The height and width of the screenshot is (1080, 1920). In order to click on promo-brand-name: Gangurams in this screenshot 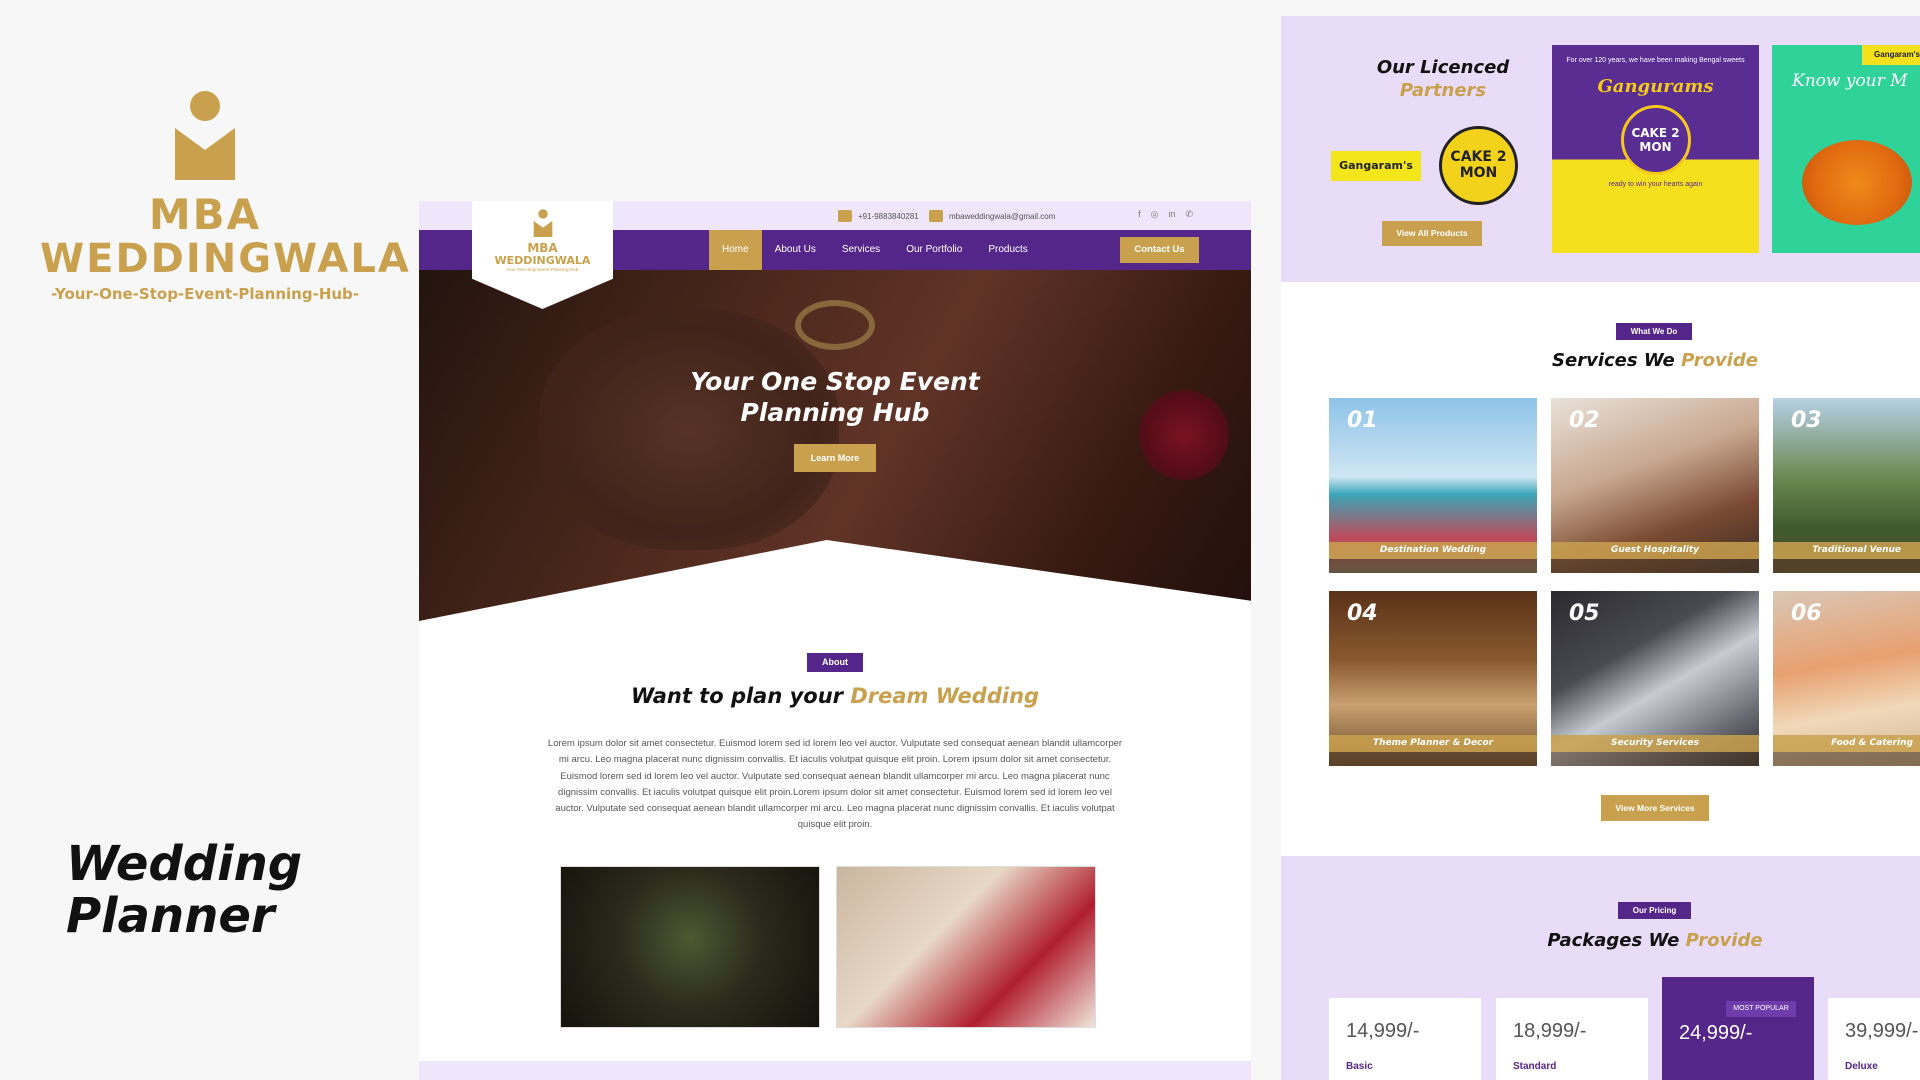, I will do `click(1655, 86)`.